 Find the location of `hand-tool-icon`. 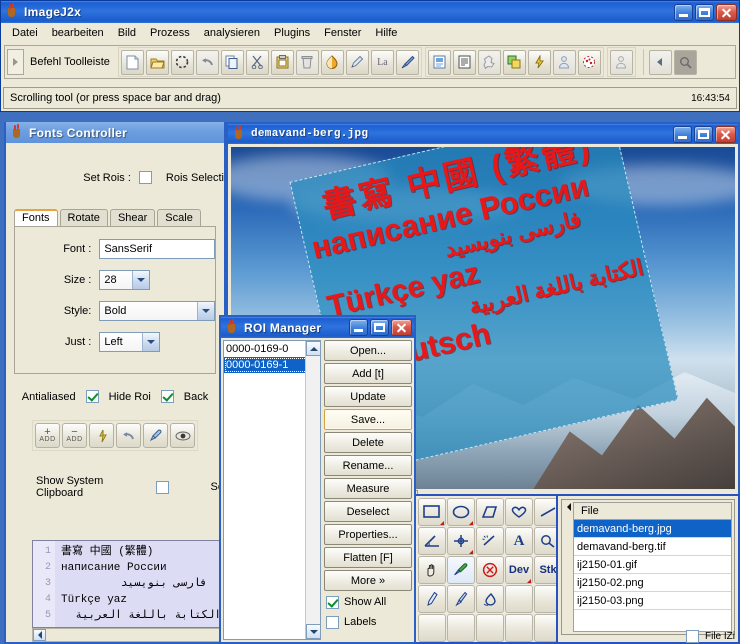

hand-tool-icon is located at coordinates (432, 570).